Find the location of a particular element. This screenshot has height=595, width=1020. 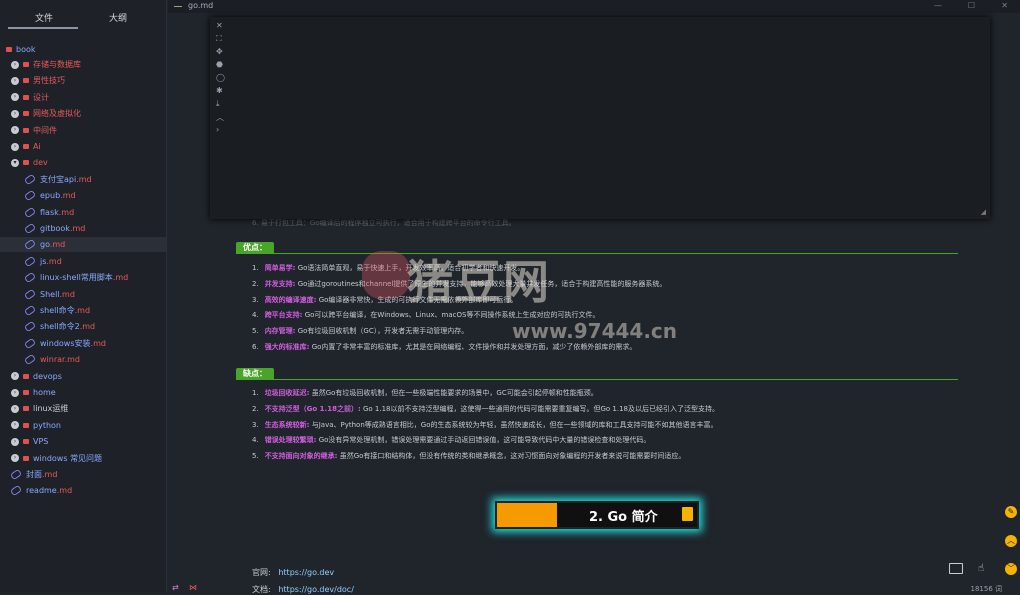

tree-file-label: readme.md is located at coordinates (49, 490).